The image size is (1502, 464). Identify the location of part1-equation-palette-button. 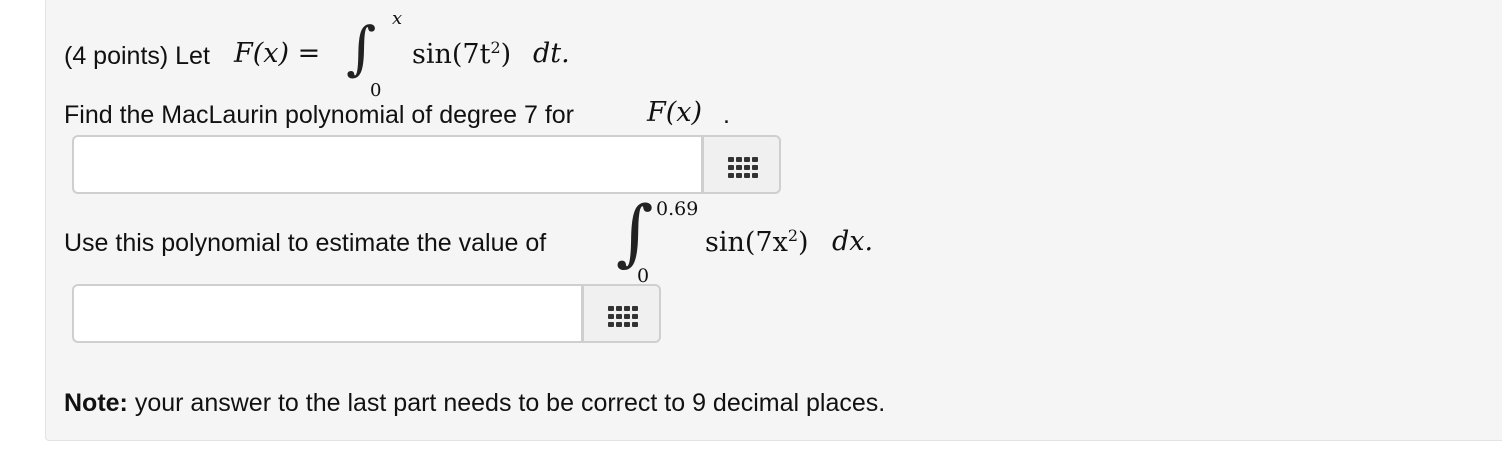
(742, 164).